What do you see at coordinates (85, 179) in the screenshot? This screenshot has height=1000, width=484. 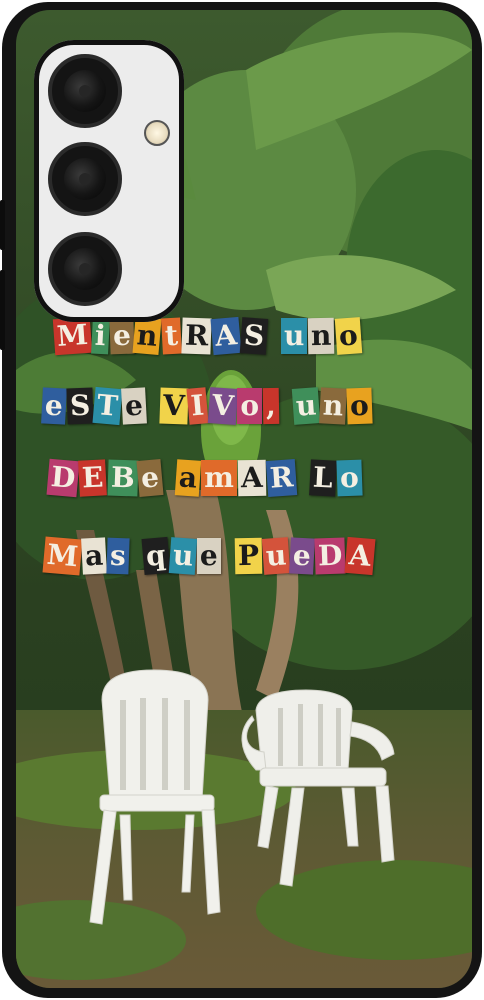 I see `camera-lens-middle` at bounding box center [85, 179].